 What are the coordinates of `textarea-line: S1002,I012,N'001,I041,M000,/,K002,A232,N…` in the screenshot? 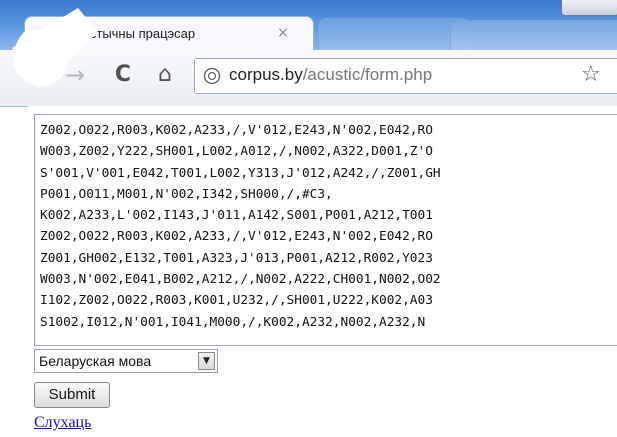 It's located at (233, 322).